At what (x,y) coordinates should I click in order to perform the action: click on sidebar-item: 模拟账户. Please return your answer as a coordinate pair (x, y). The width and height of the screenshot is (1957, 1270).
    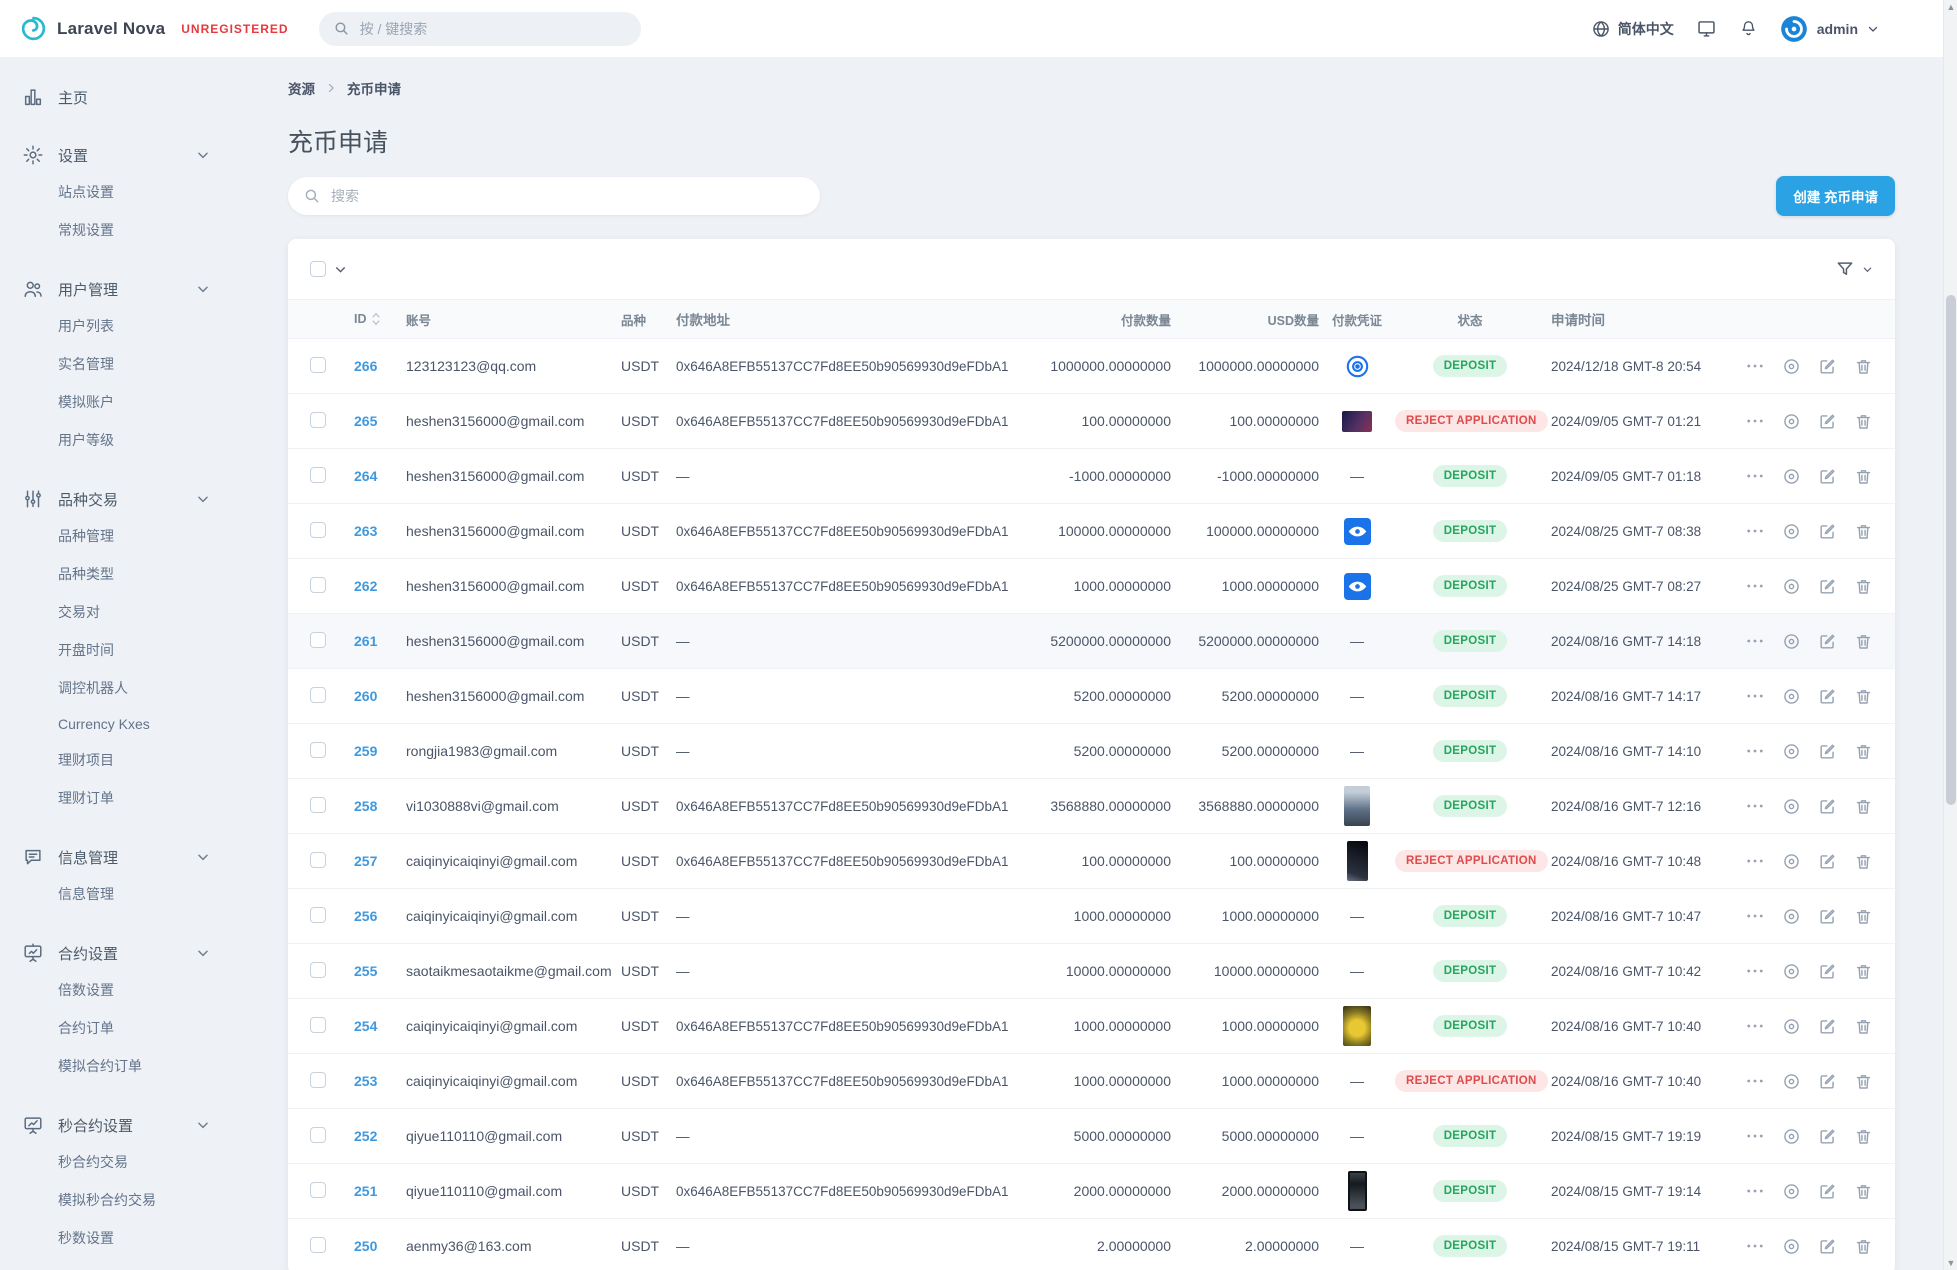
    Looking at the image, I should click on (115, 402).